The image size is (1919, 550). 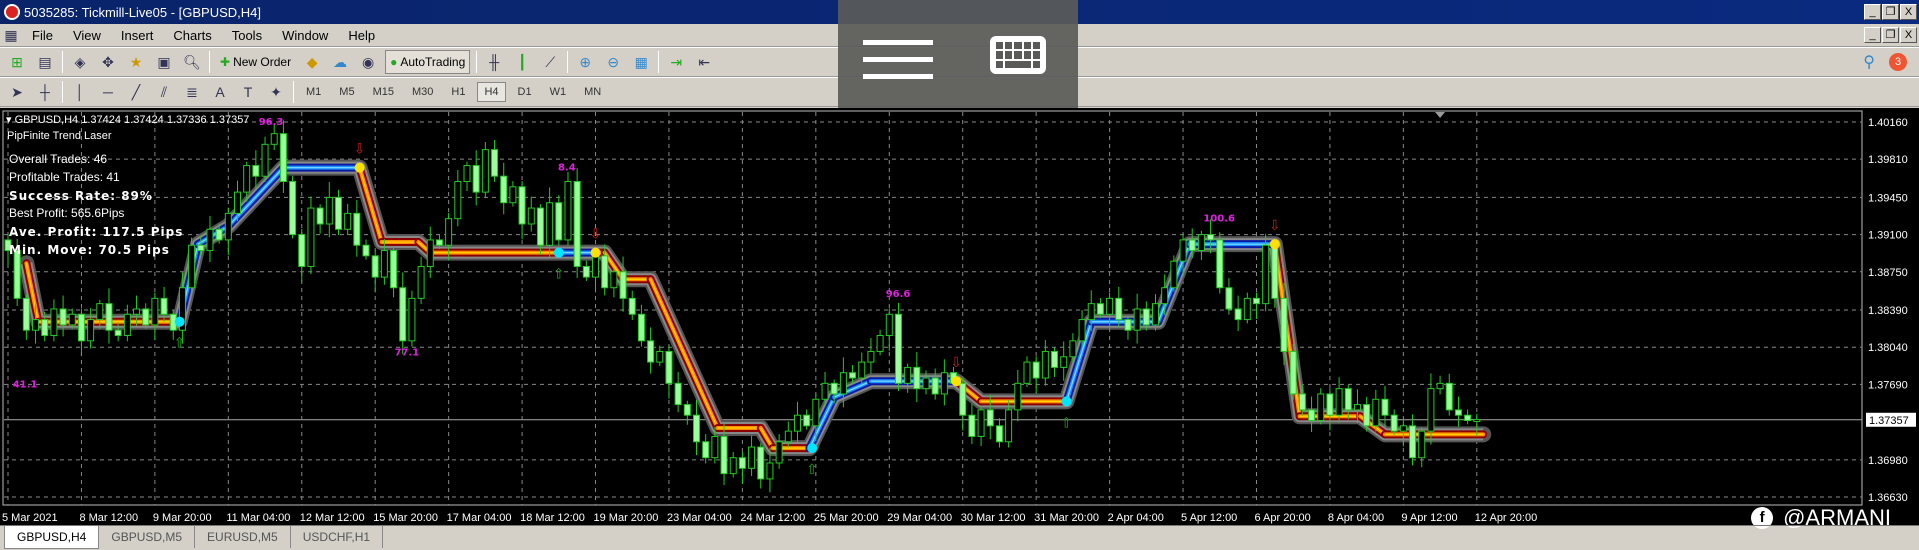 I want to click on timeframe-h1: H1, so click(x=458, y=92).